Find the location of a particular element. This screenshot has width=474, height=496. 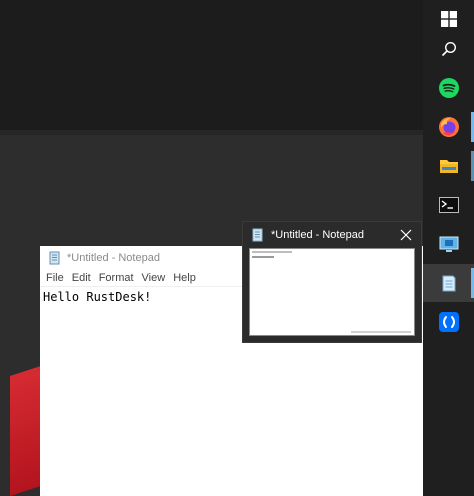

thumbnail-mini-text is located at coordinates (263, 257).